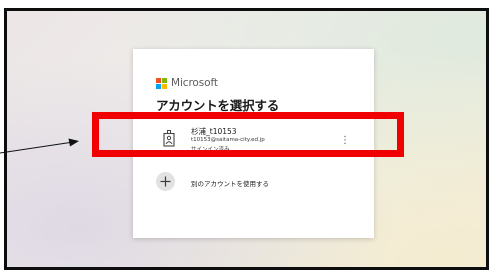  Describe the element at coordinates (218, 105) in the screenshot. I see `page-title: アカウントを選択する` at that location.